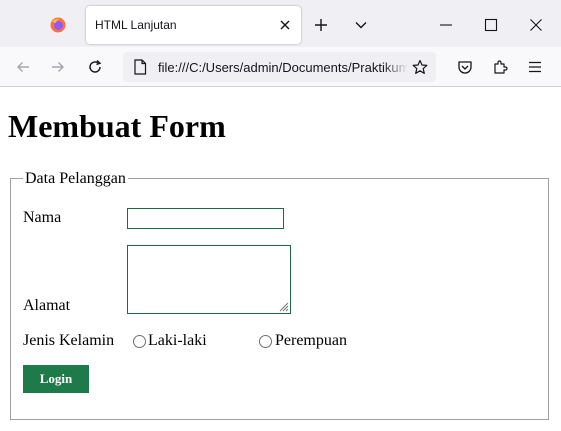 The image size is (561, 431). I want to click on page-icon, so click(140, 67).